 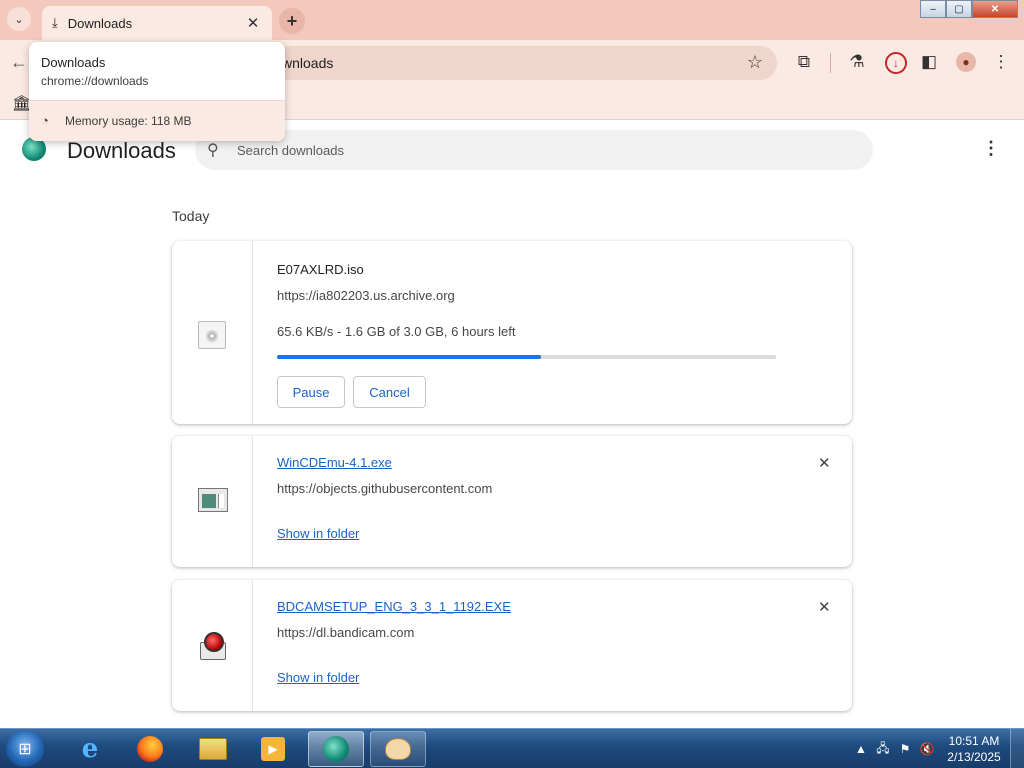 What do you see at coordinates (974, 741) in the screenshot?
I see `clock-time: 10:51 AM` at bounding box center [974, 741].